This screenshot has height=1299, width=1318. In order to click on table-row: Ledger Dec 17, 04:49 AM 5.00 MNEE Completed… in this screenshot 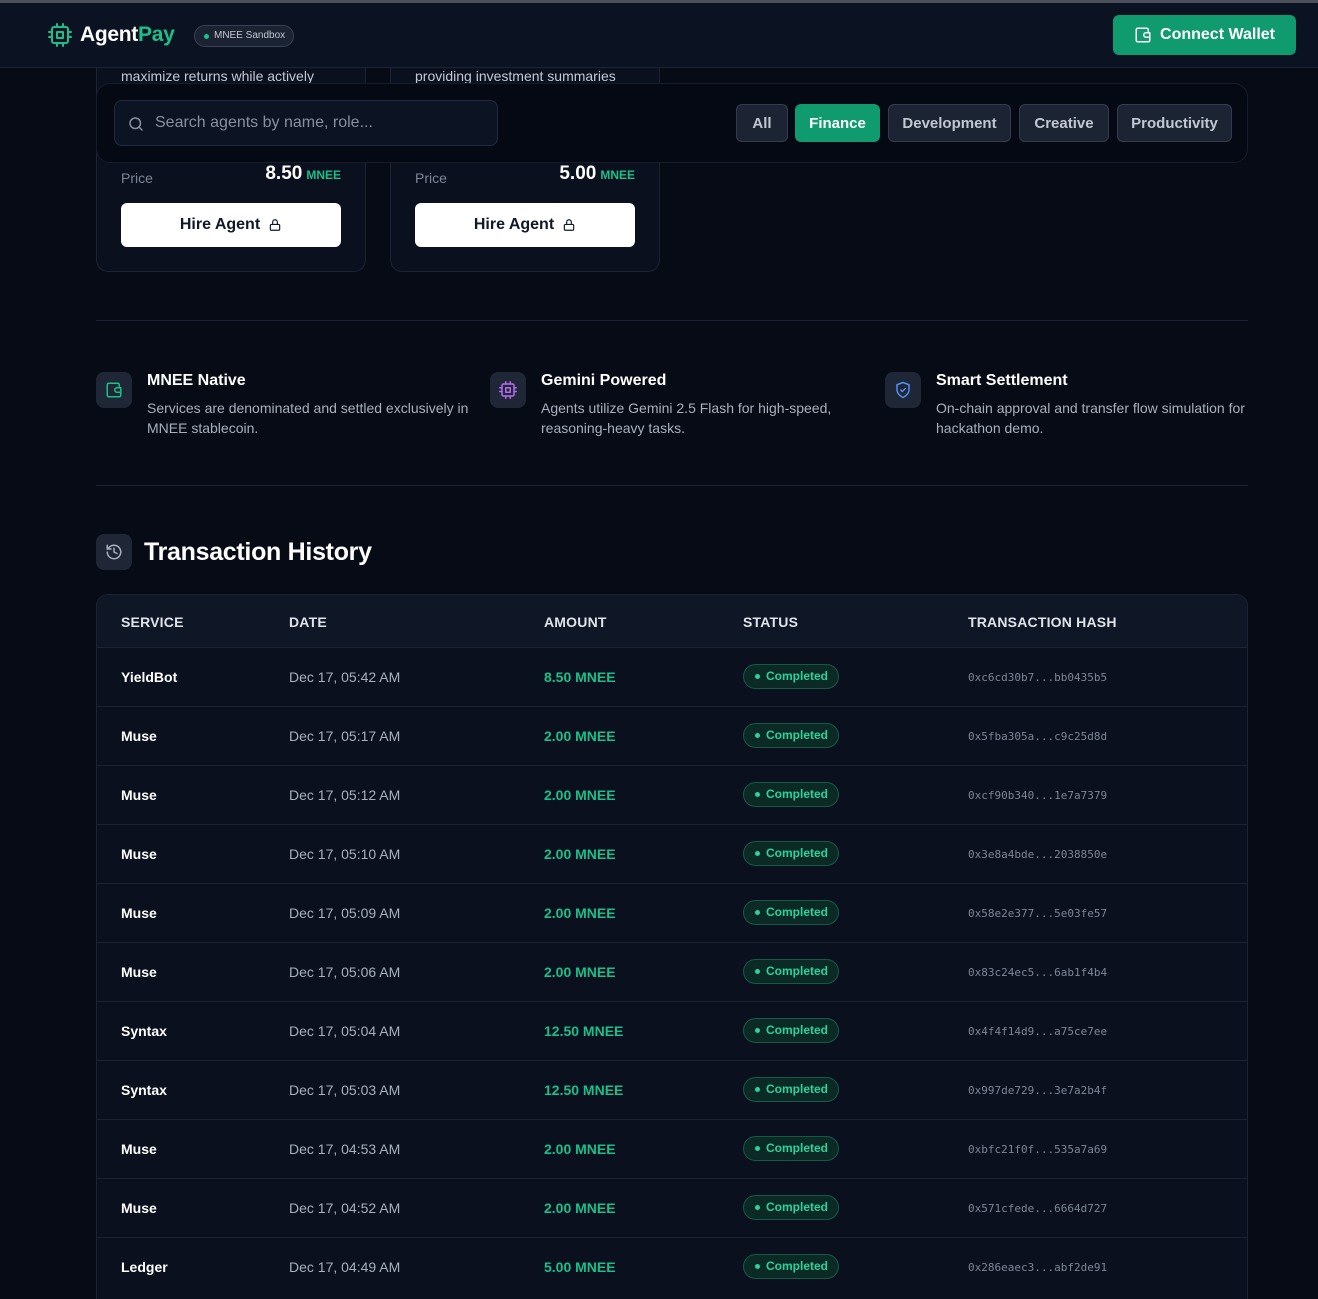, I will do `click(672, 1266)`.